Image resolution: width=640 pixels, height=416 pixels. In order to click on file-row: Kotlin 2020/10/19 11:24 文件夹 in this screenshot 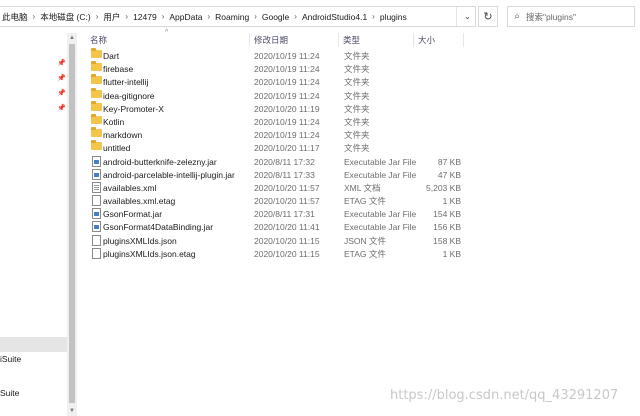, I will do `click(286, 121)`.